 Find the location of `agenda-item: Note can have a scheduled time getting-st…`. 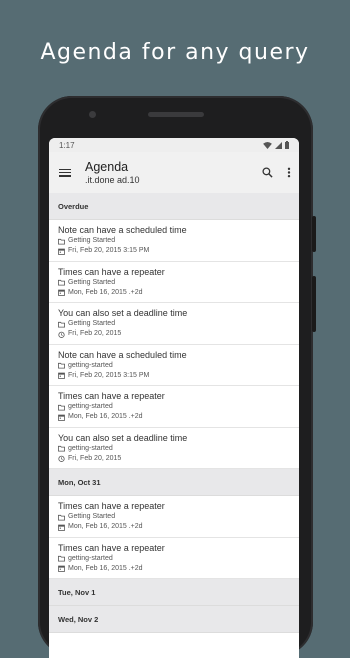

agenda-item: Note can have a scheduled time getting-st… is located at coordinates (174, 365).